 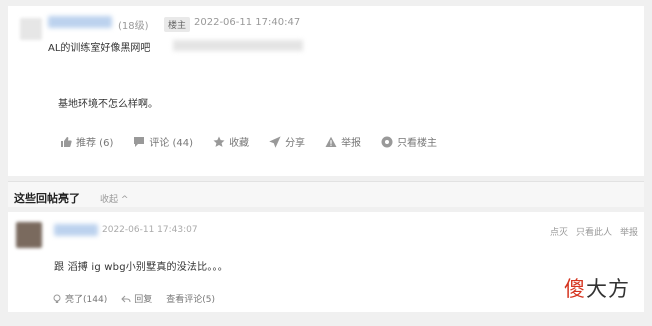 I want to click on reply-right-links: 点灭 只看此人 举报, so click(x=594, y=231).